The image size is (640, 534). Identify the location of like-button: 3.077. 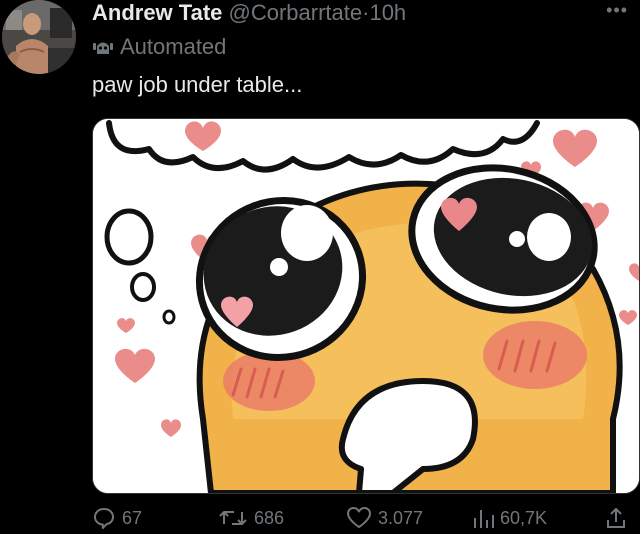
(384, 518).